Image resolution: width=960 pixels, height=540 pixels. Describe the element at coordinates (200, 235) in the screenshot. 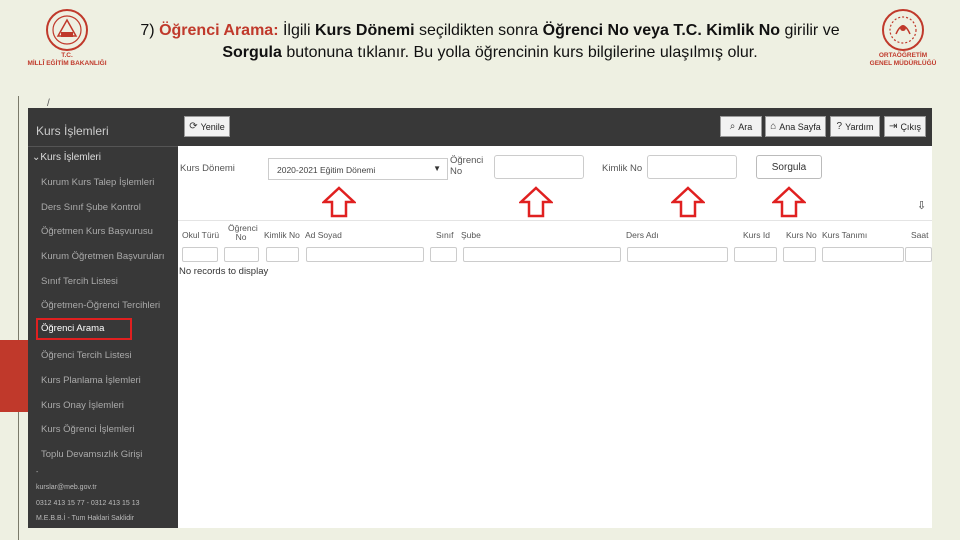

I see `col-okul-turu: Okul Türü` at that location.